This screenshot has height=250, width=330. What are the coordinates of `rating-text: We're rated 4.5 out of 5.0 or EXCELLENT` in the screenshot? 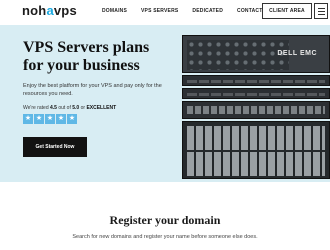 It's located at (70, 108).